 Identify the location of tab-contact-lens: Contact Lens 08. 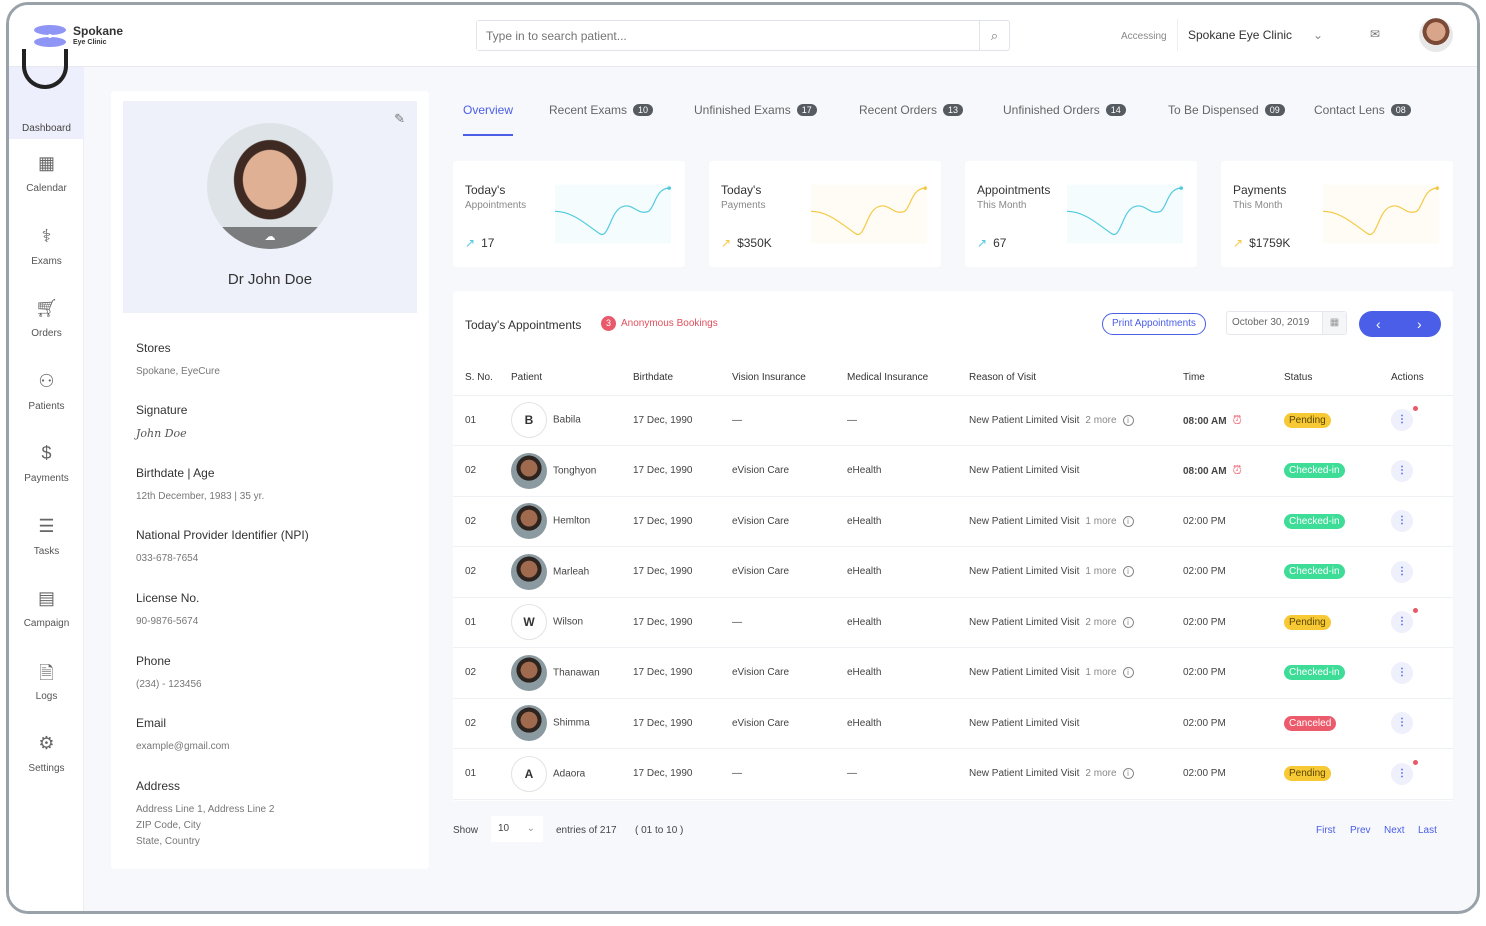
(1362, 110).